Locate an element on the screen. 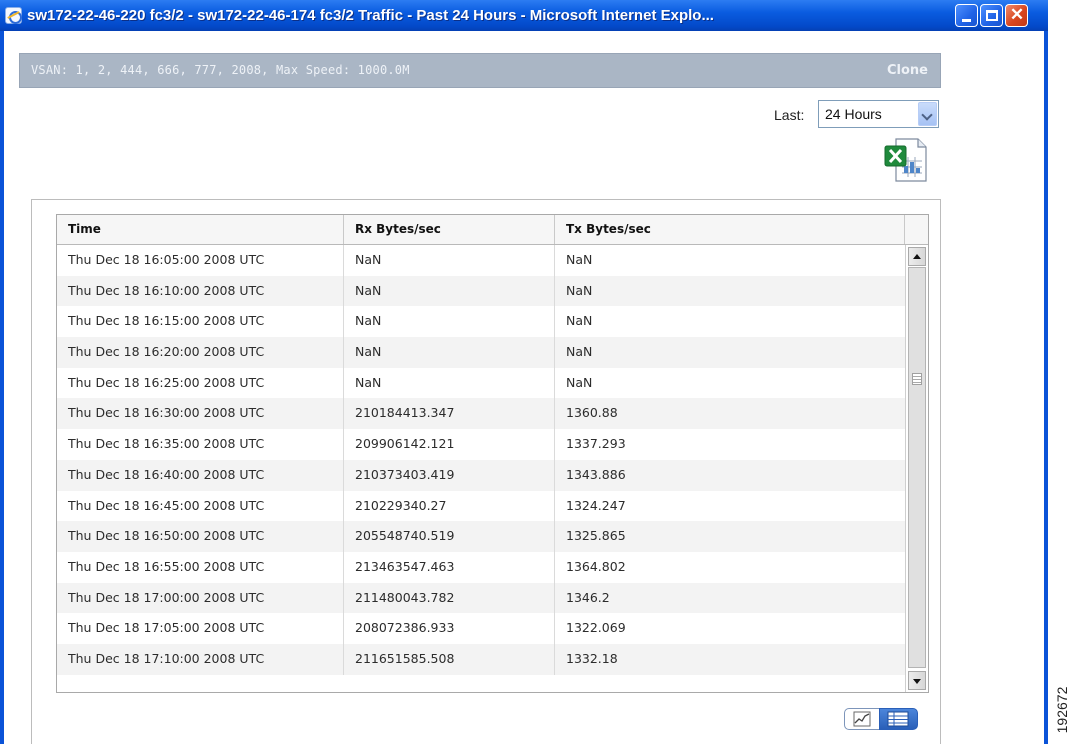 The image size is (1075, 744). cell-time: Thu Dec 18 16:05:00 2008 UTC is located at coordinates (200, 260).